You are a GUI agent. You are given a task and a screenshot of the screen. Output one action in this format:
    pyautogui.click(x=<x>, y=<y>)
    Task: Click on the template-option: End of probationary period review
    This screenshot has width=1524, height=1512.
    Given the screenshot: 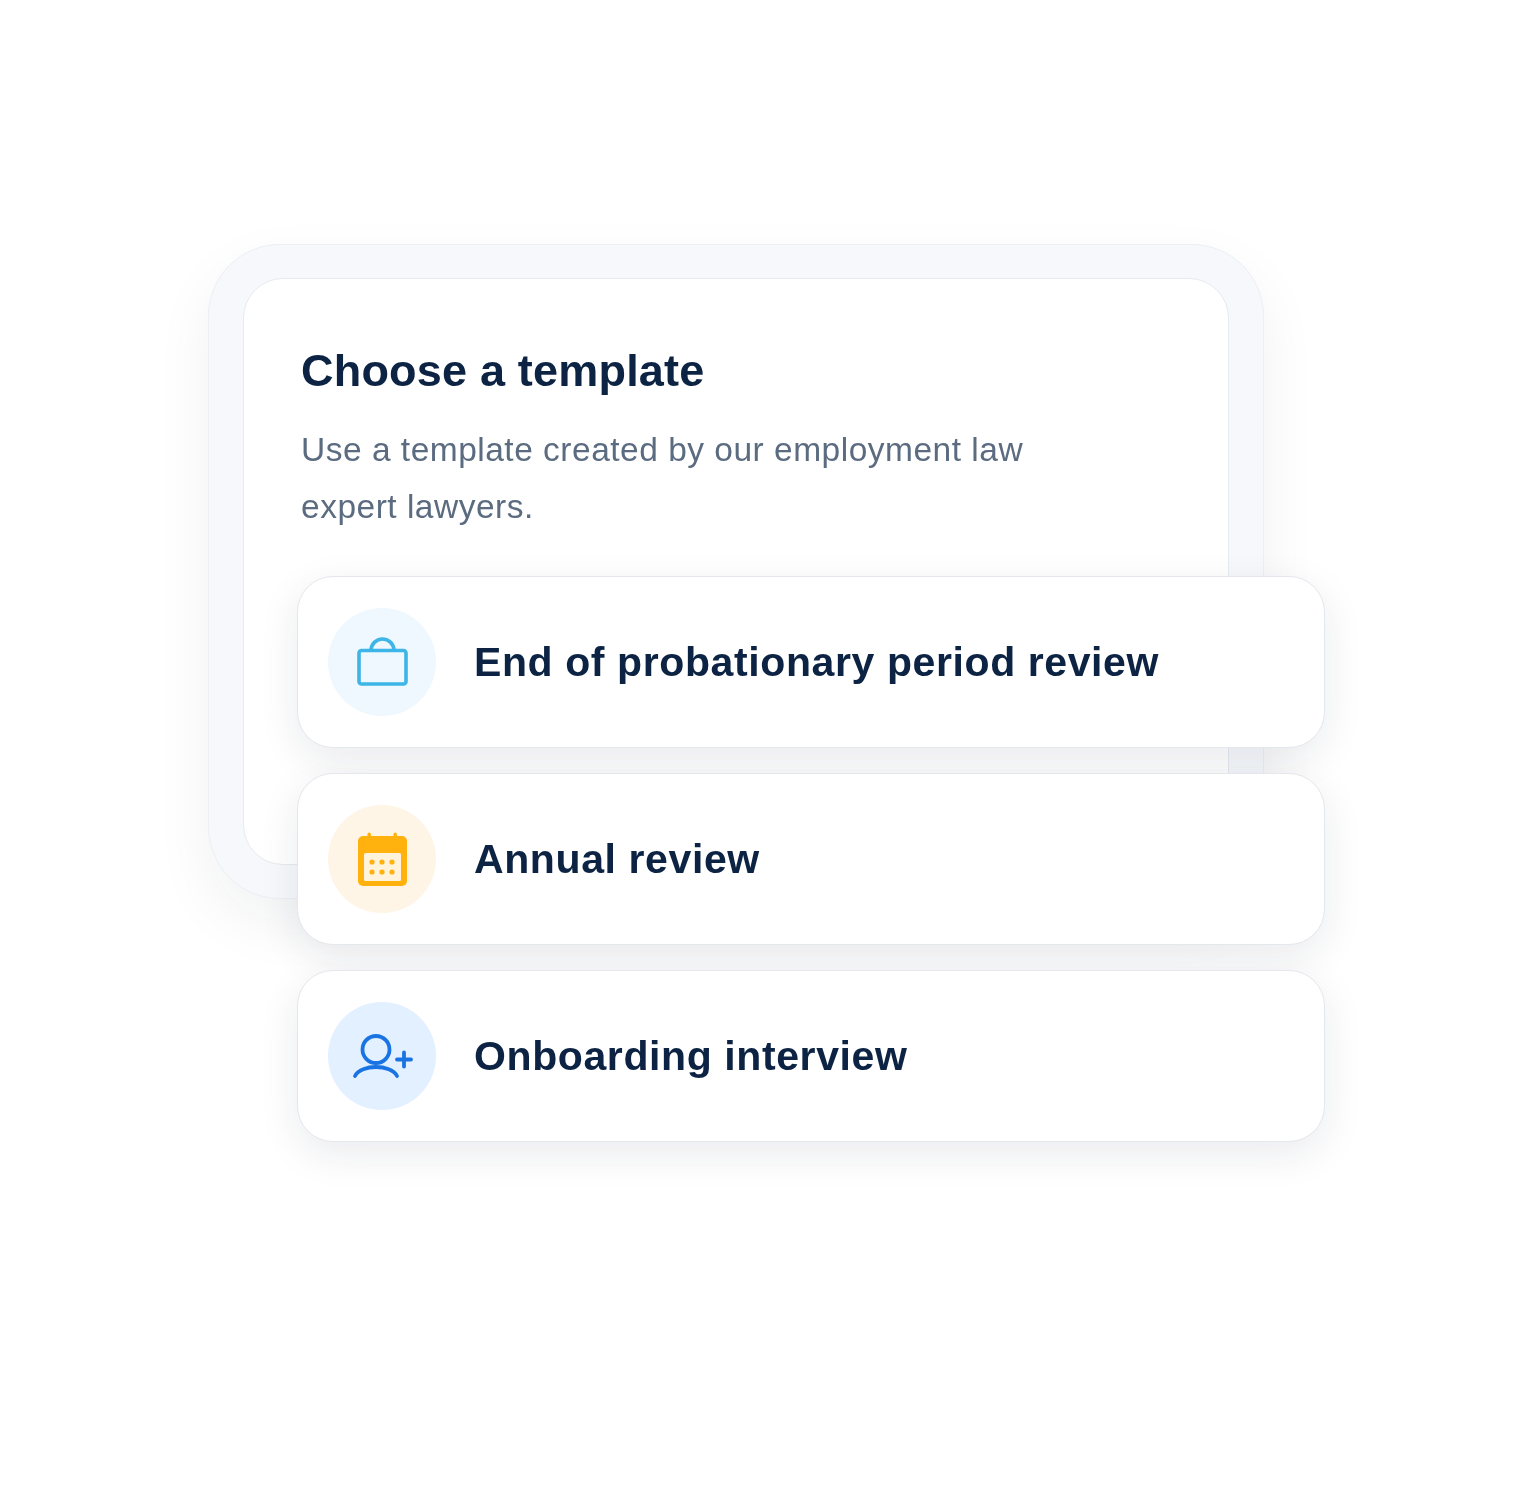 What is the action you would take?
    pyautogui.click(x=811, y=662)
    